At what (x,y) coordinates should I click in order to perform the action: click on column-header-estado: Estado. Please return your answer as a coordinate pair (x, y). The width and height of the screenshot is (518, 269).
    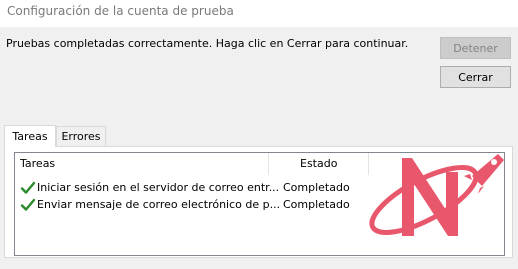
    Looking at the image, I should click on (318, 163).